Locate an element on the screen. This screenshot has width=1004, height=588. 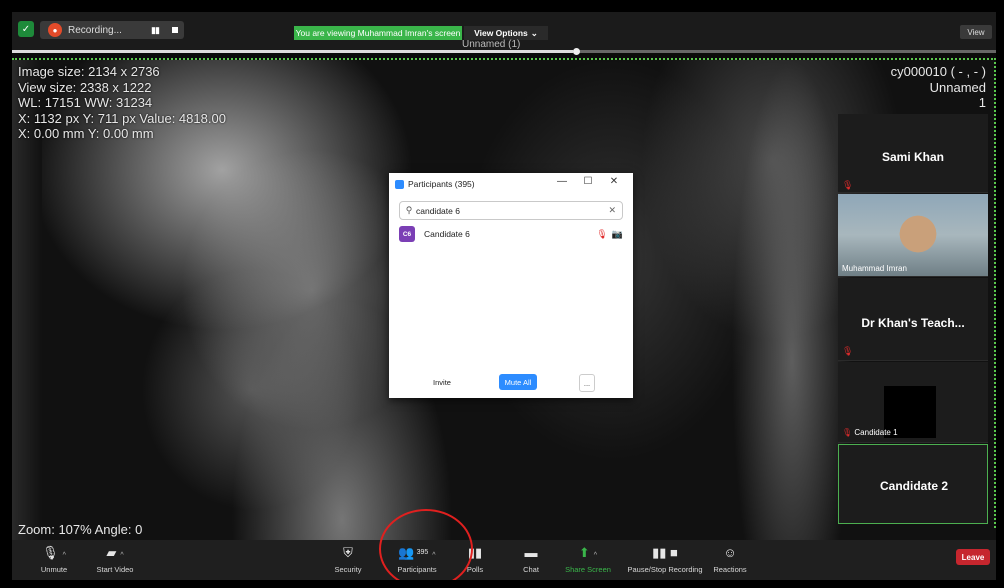
security-button: ⛨ Security is located at coordinates (348, 559).